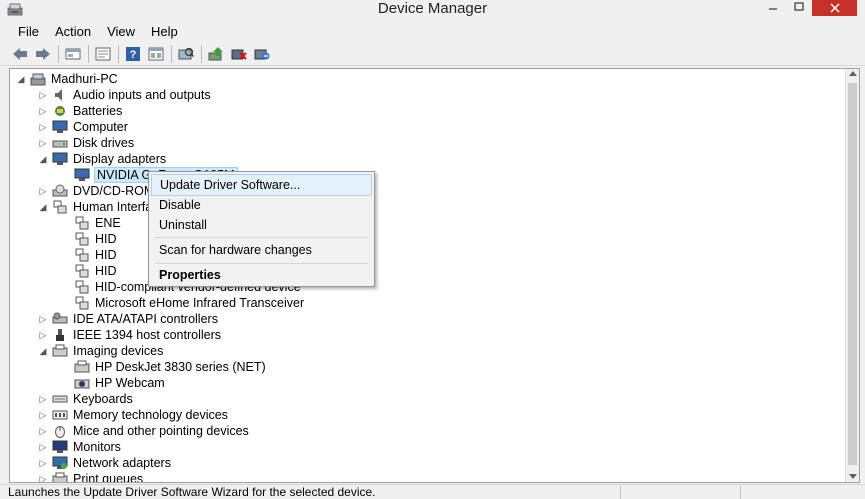  I want to click on tree-item-print-queues: ▷ Print queues, so click(91, 477).